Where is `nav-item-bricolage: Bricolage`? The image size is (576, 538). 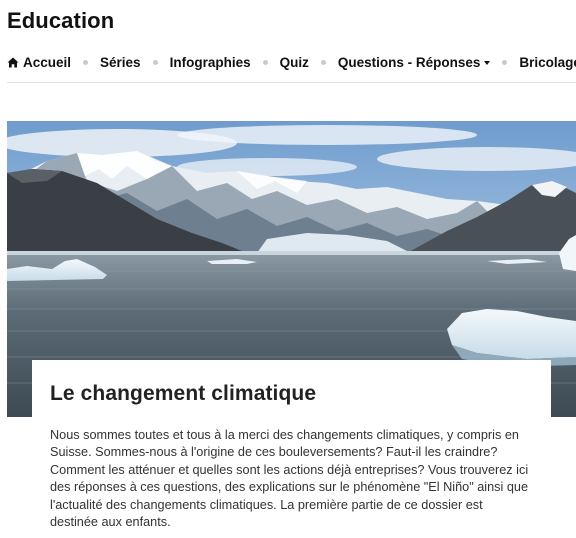 nav-item-bricolage: Bricolage is located at coordinates (547, 62).